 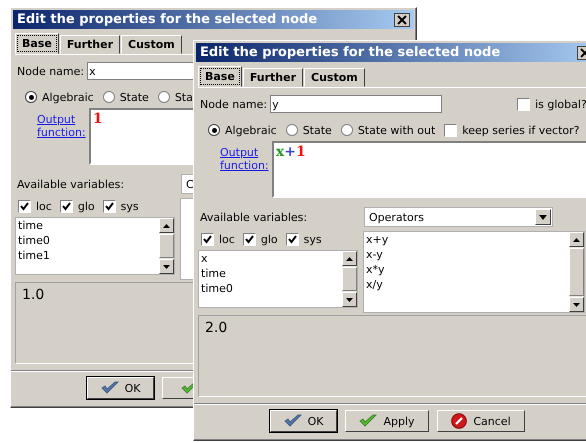 I want to click on list-item: x+y, so click(x=467, y=239).